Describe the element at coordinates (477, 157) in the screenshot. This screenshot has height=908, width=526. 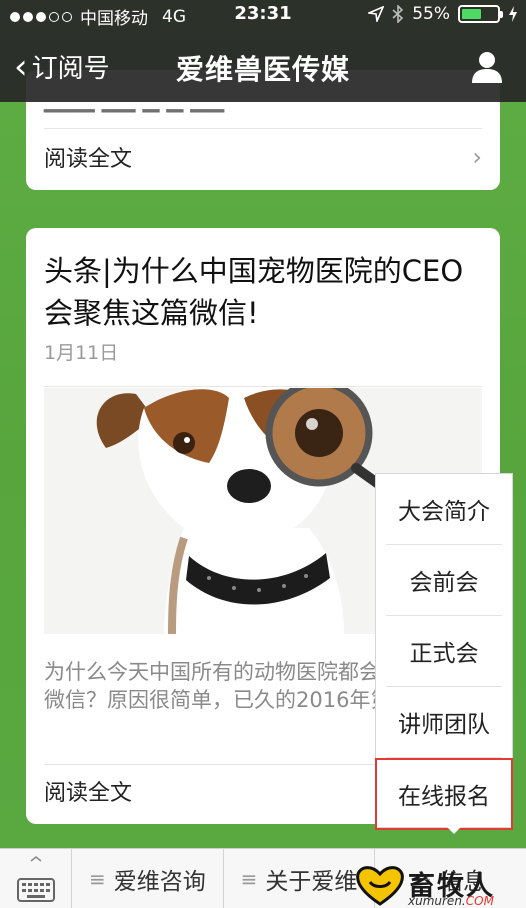
I see `chevron-right-icon: ›` at that location.